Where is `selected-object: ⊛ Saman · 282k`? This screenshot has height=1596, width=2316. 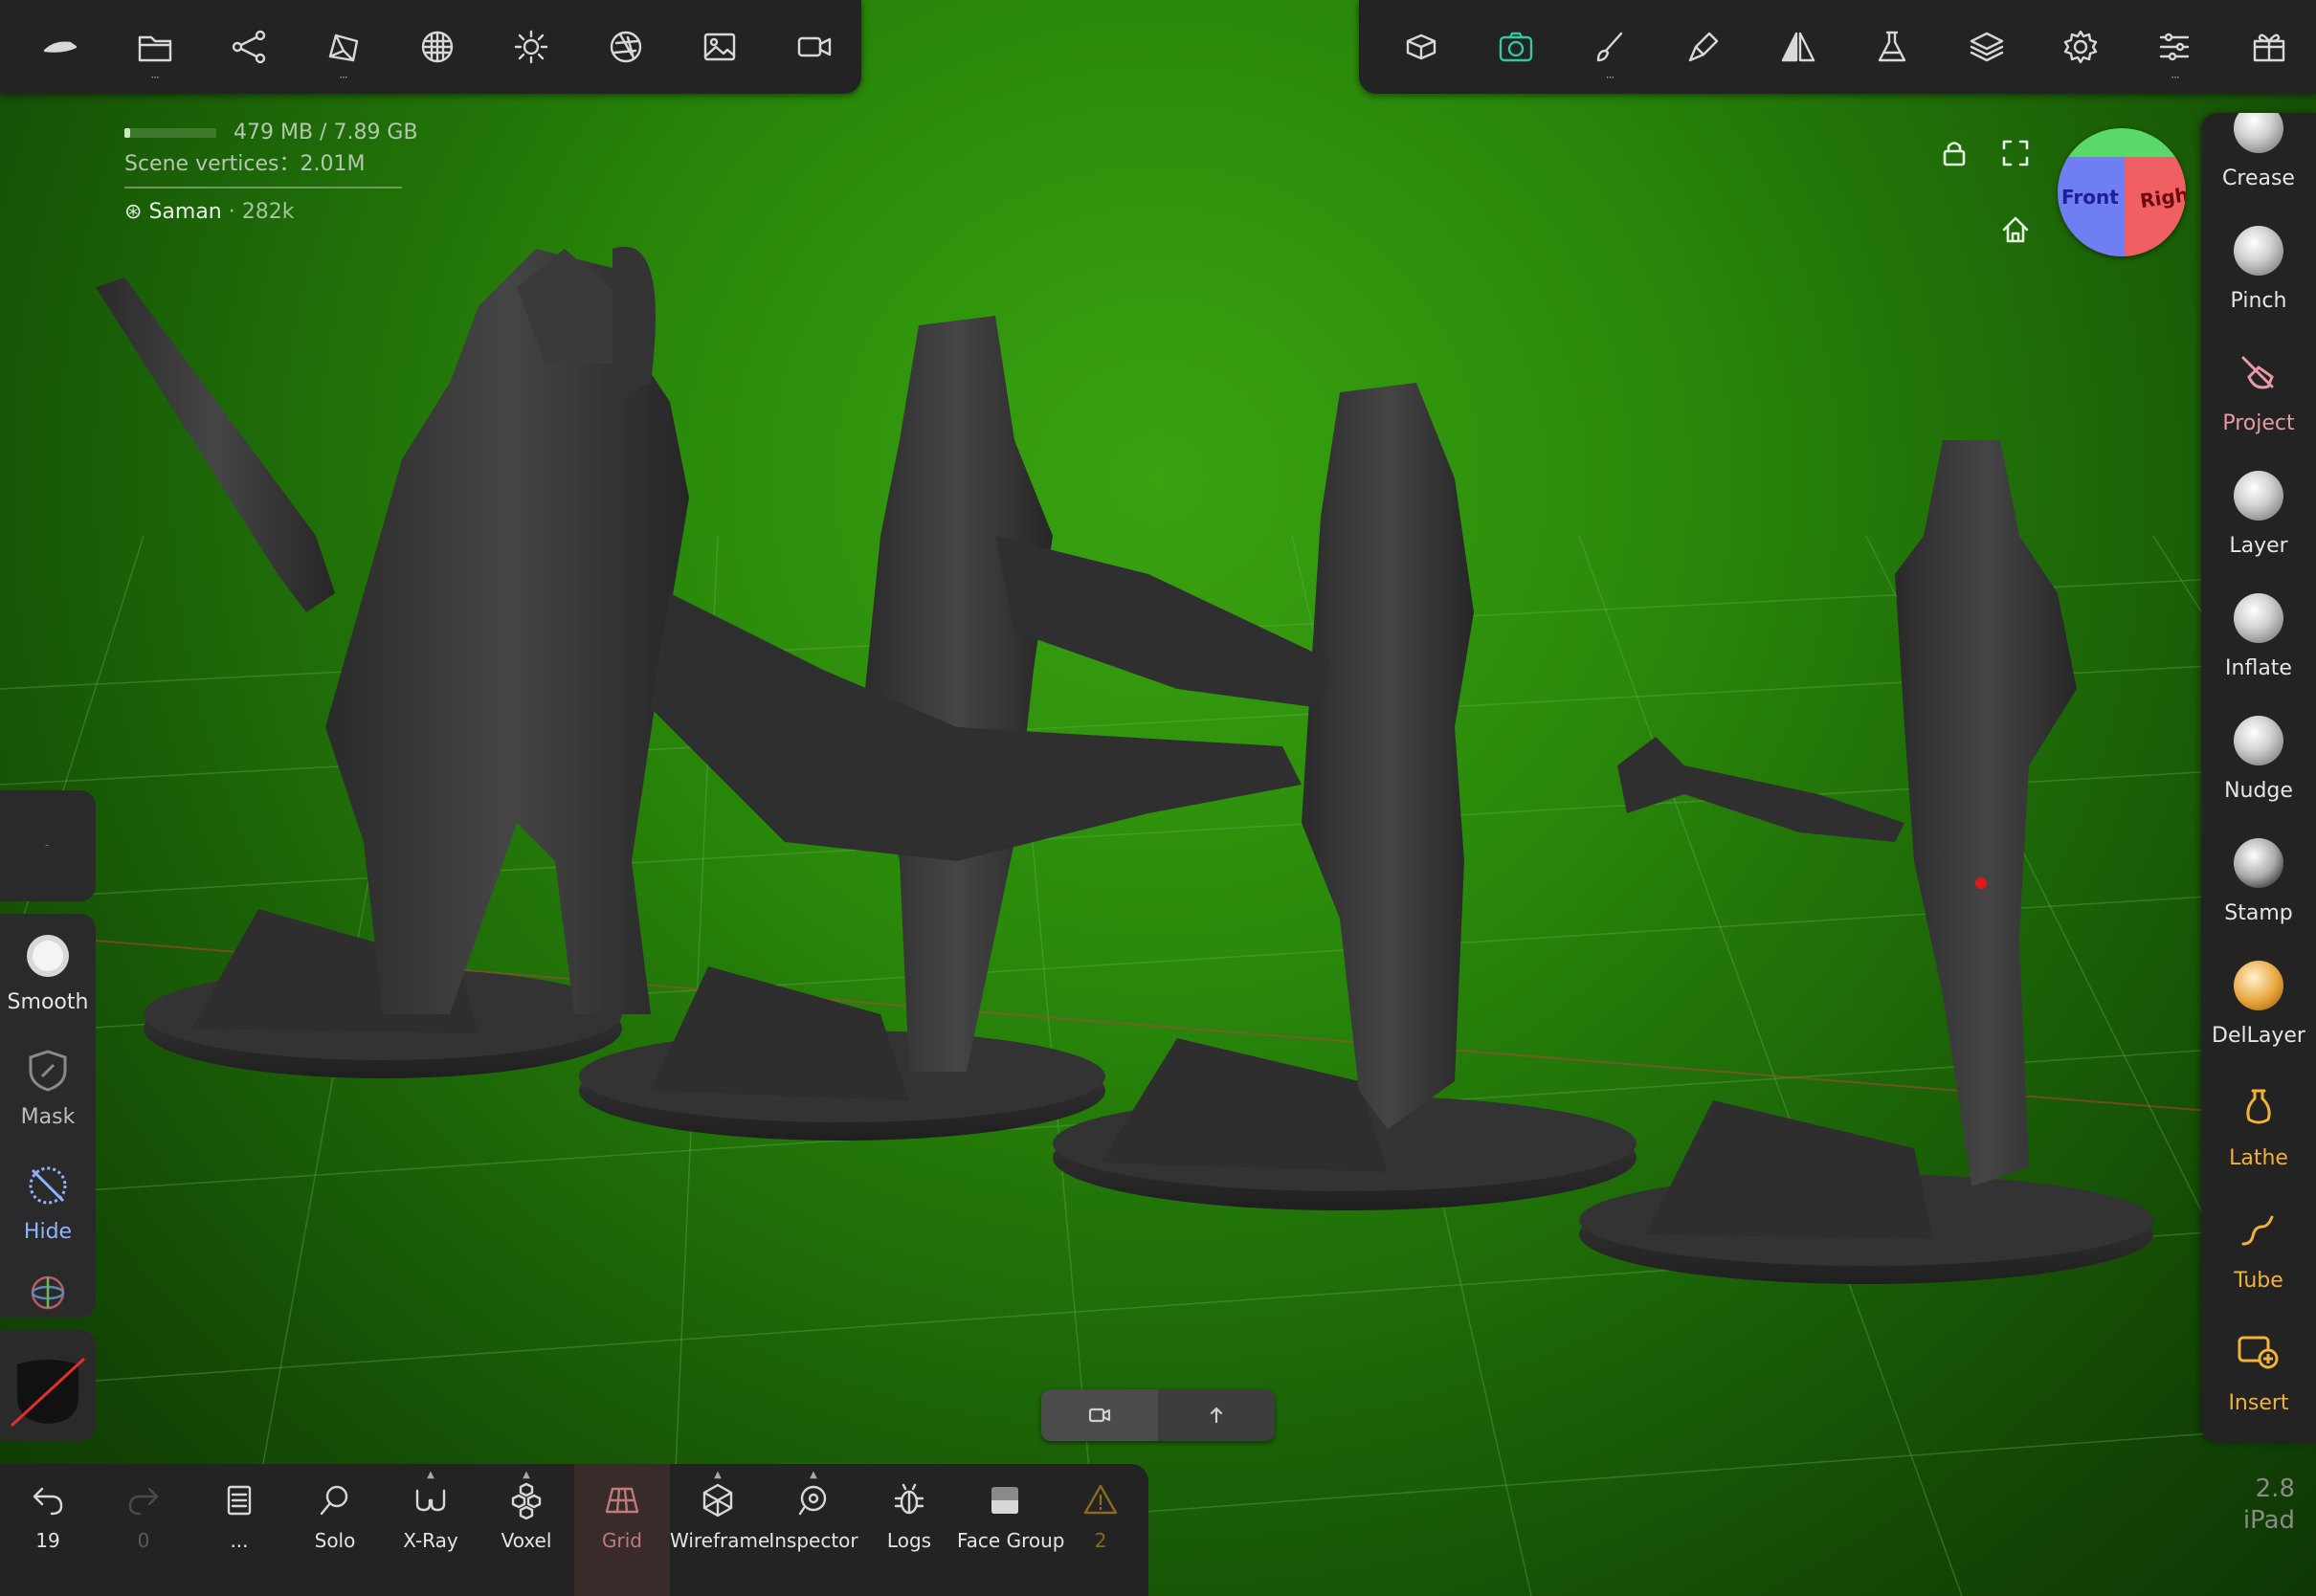 selected-object: ⊛ Saman · 282k is located at coordinates (271, 212).